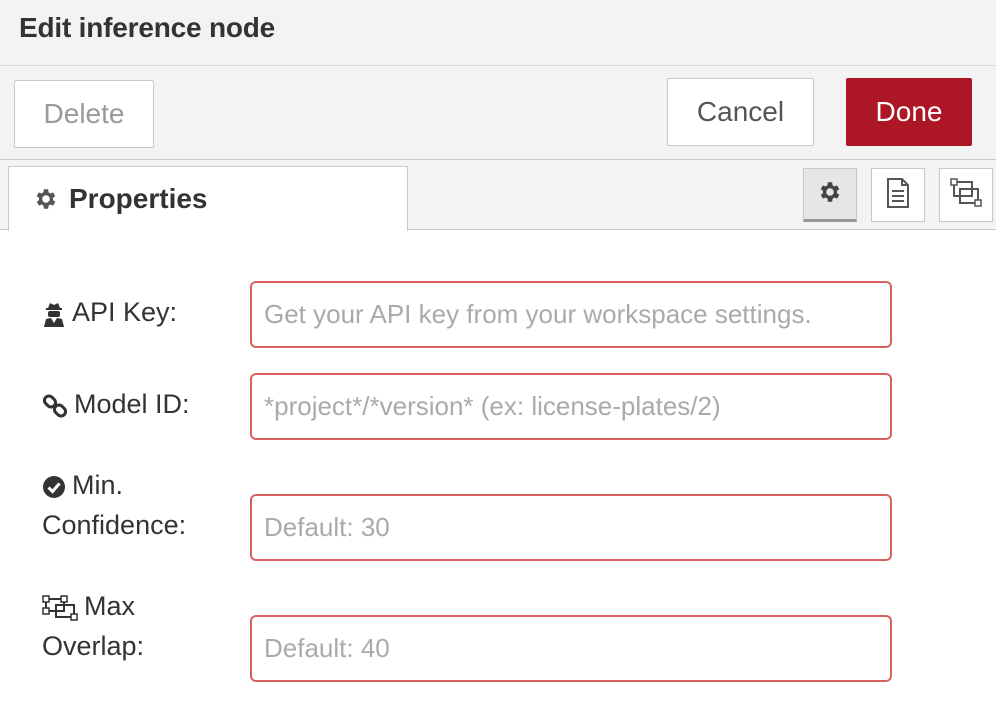 Image resolution: width=996 pixels, height=706 pixels. I want to click on dialog-title: Edit inference node, so click(147, 27).